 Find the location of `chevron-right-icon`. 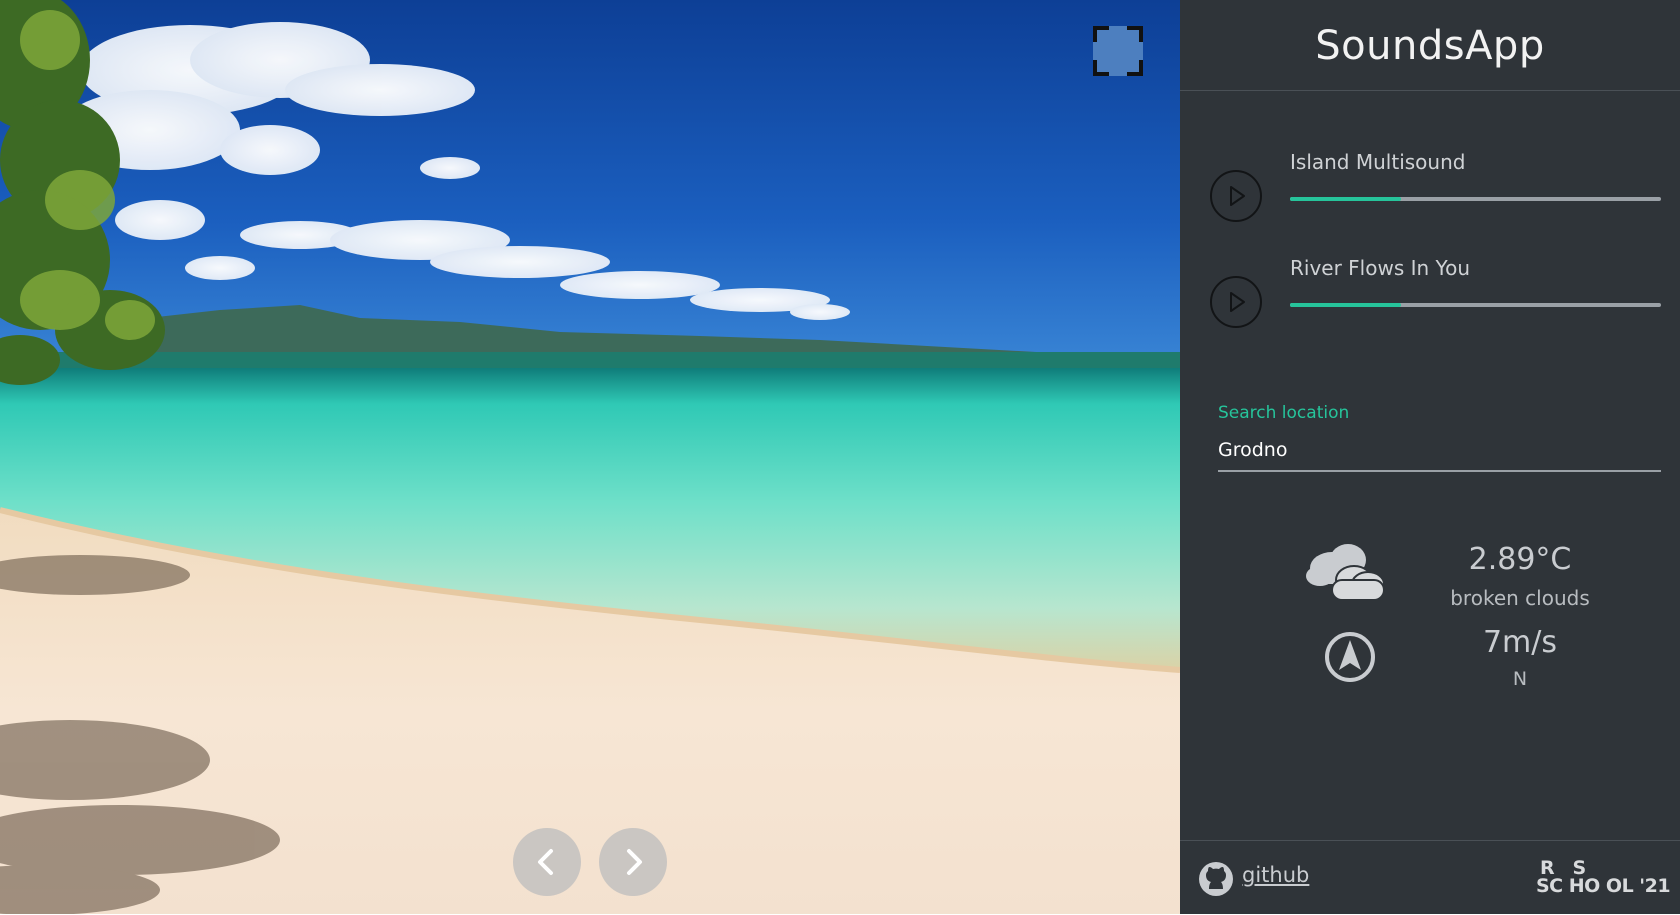

chevron-right-icon is located at coordinates (634, 862).